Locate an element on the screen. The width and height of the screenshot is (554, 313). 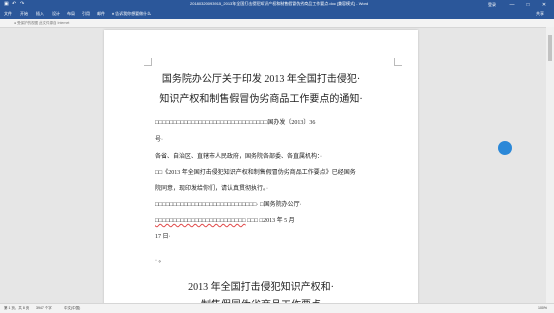
undo-icon: ↶ is located at coordinates (14, 4).